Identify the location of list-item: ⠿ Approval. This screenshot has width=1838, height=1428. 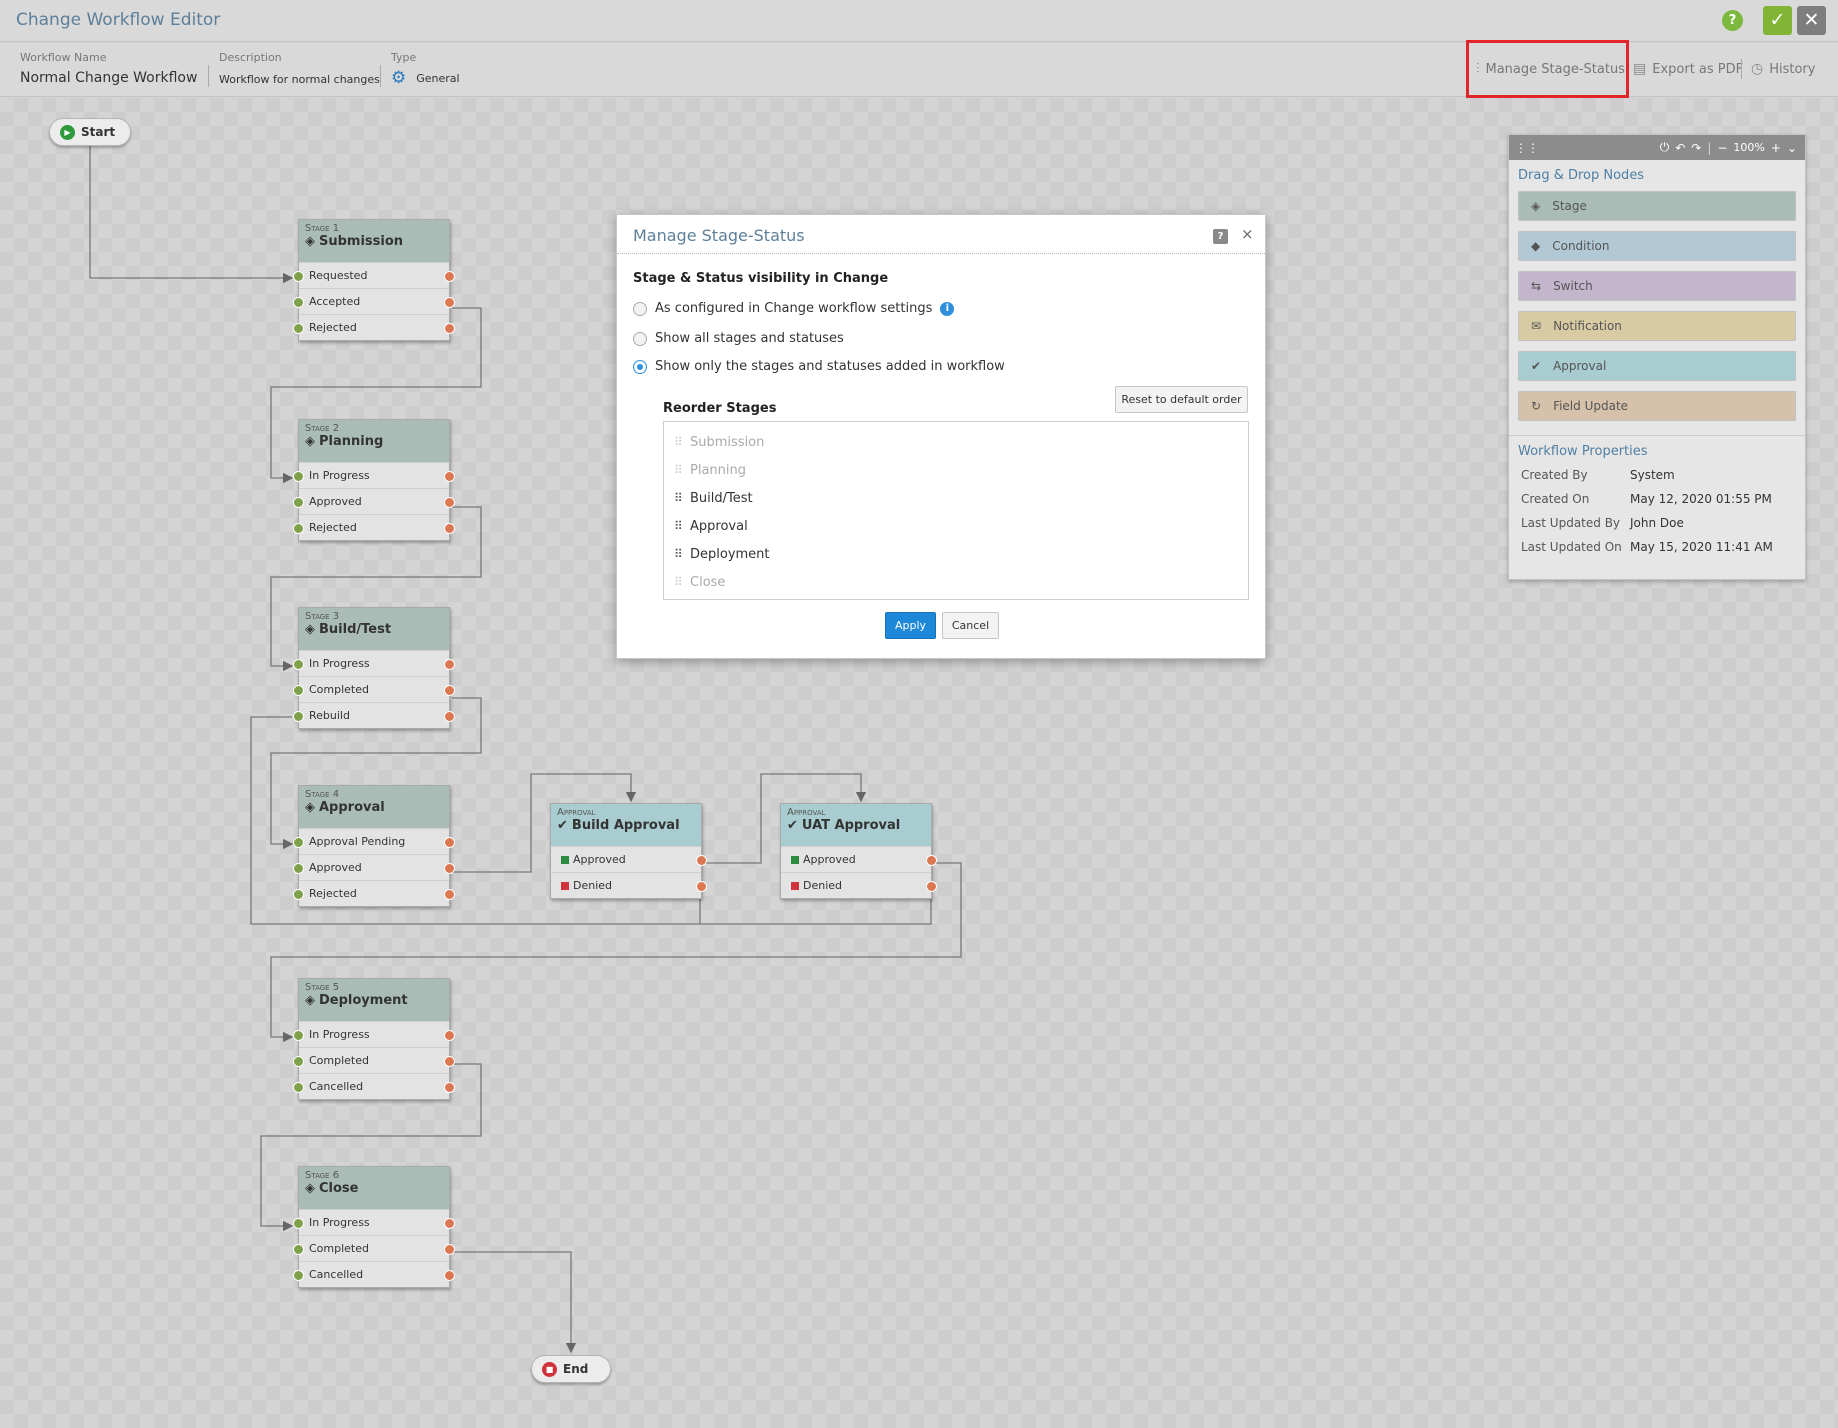
(956, 526).